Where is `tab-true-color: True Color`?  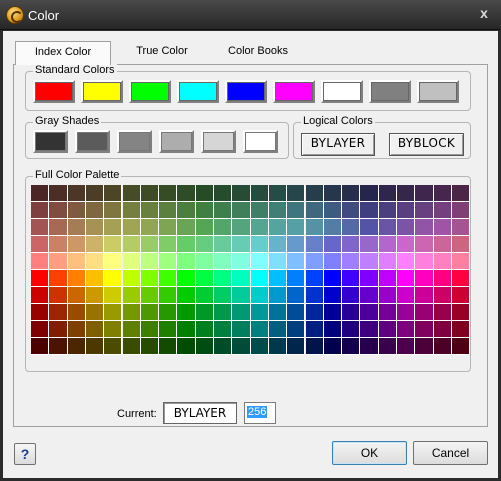
tab-true-color: True Color is located at coordinates (162, 52).